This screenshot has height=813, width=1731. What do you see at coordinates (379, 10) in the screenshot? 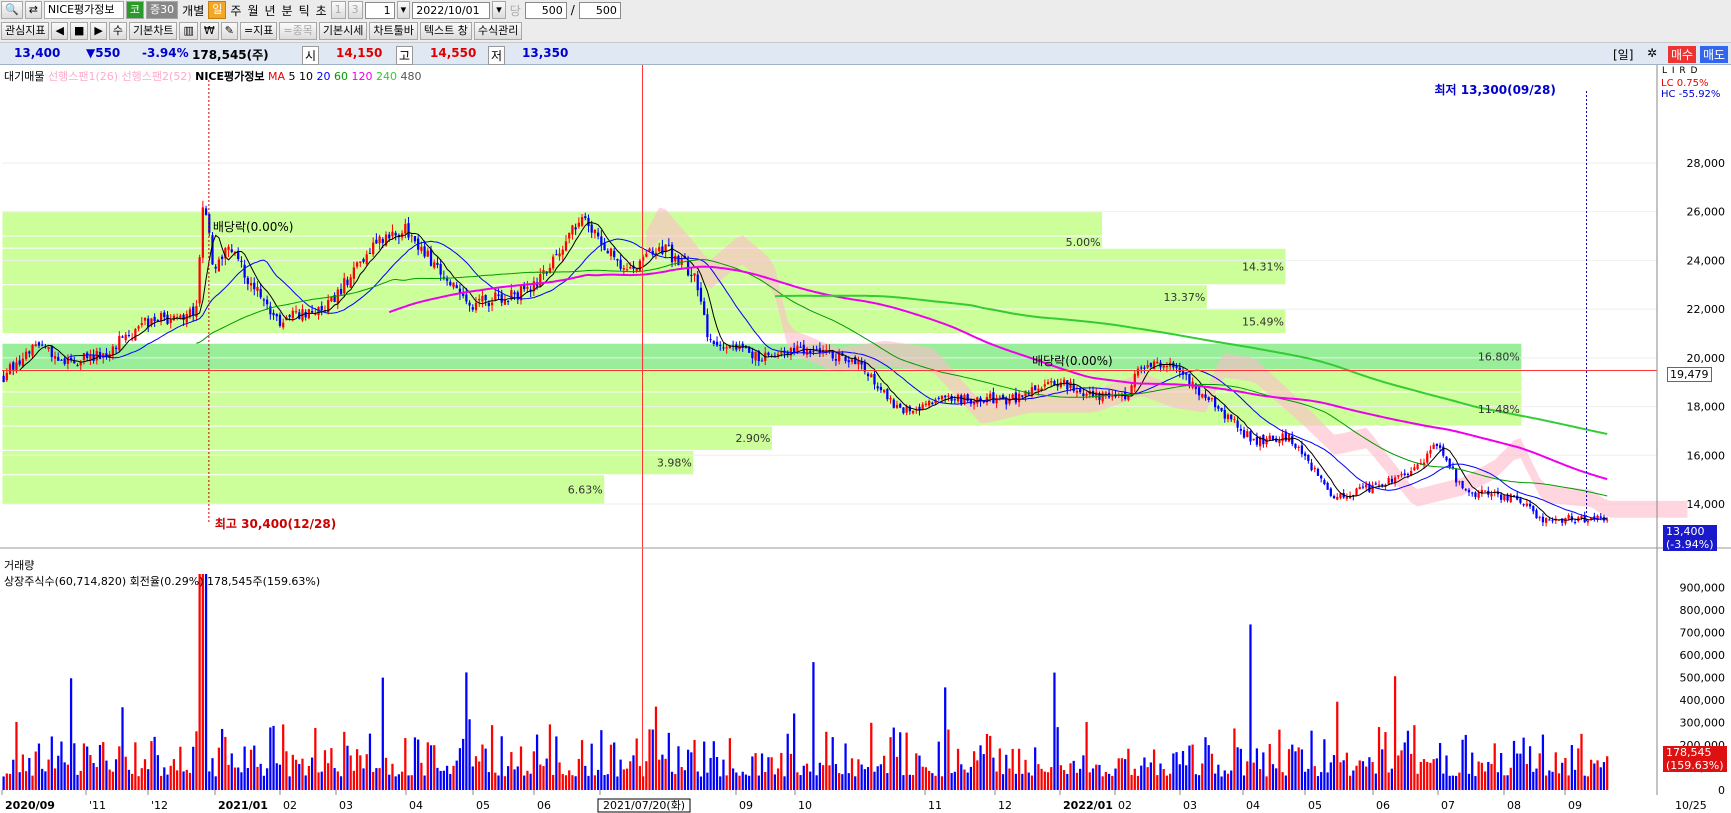
I see `unit-input: 1` at bounding box center [379, 10].